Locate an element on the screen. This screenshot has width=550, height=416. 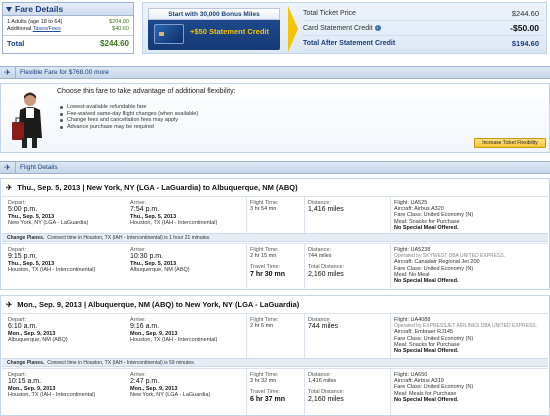
fees-prefix: Additional is located at coordinates (20, 29).